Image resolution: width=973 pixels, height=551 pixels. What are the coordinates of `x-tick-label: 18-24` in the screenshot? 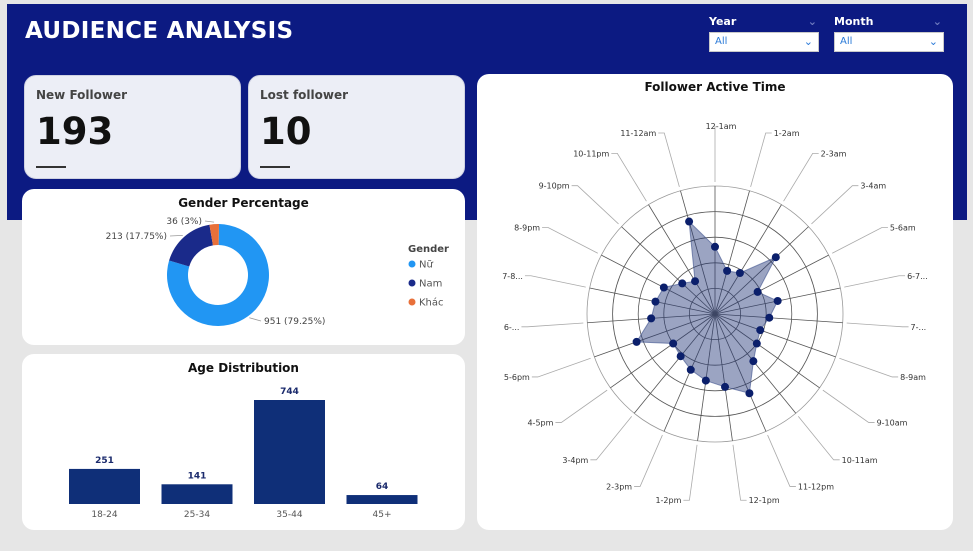 It's located at (104, 515).